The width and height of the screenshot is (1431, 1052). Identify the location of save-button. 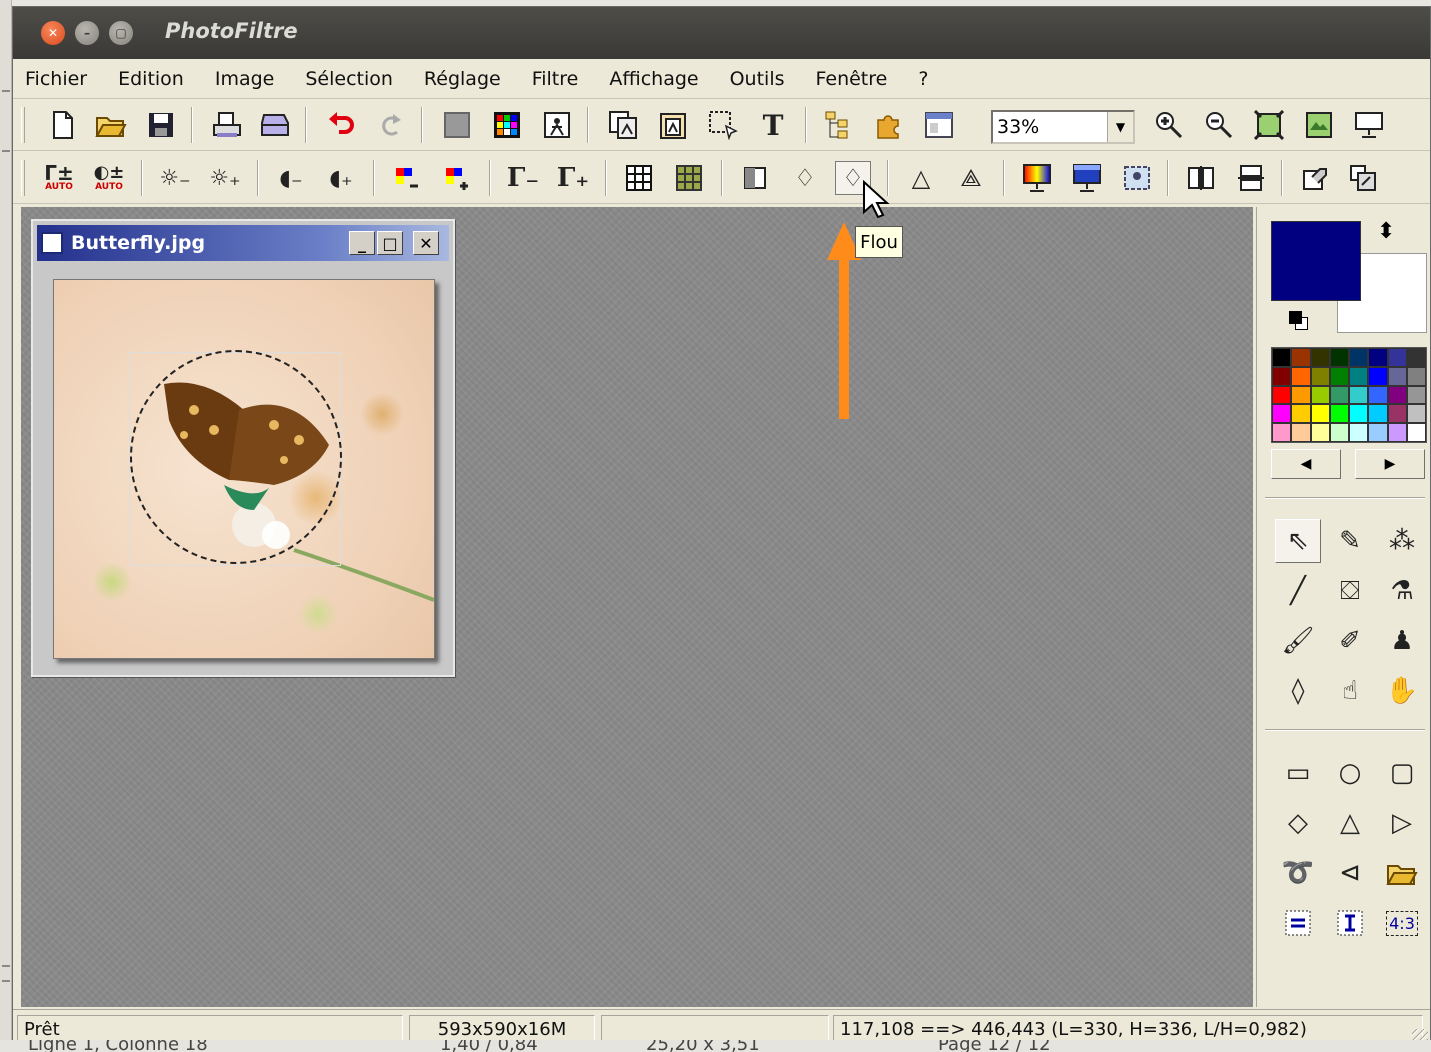
(161, 125).